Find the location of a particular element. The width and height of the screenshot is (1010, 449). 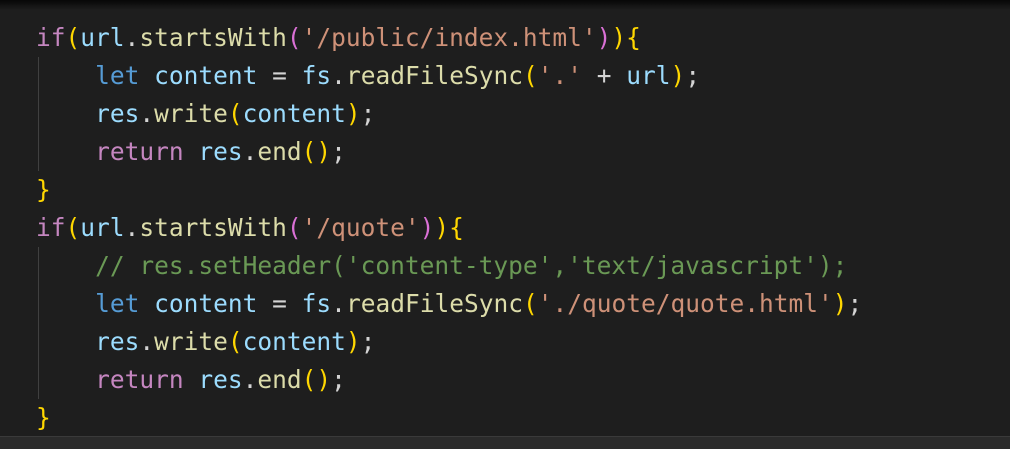

horizontal-scrollbar is located at coordinates (505, 442).